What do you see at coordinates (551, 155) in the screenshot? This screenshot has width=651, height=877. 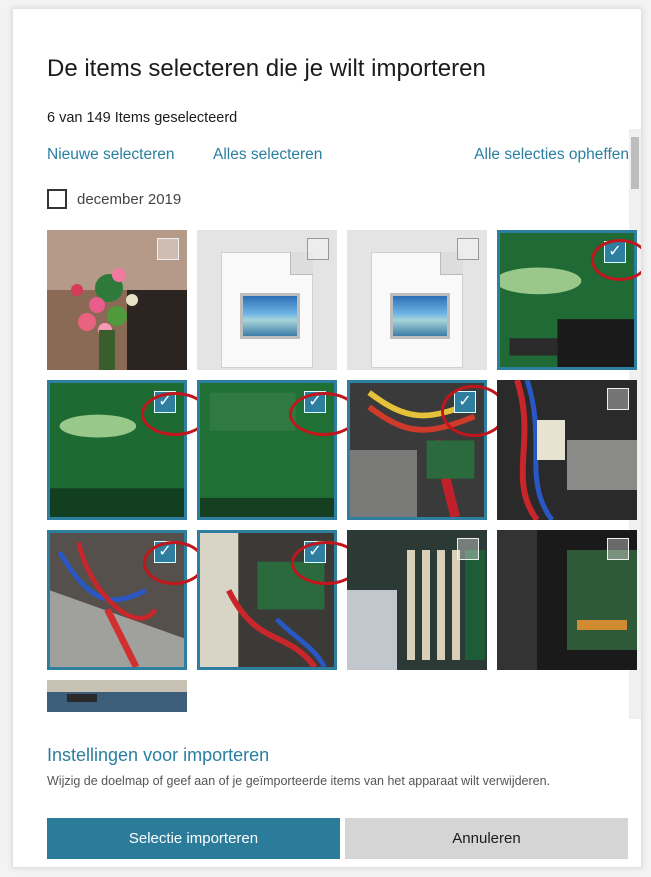 I see `clear-all-selections-link: Alle selecties opheffen` at bounding box center [551, 155].